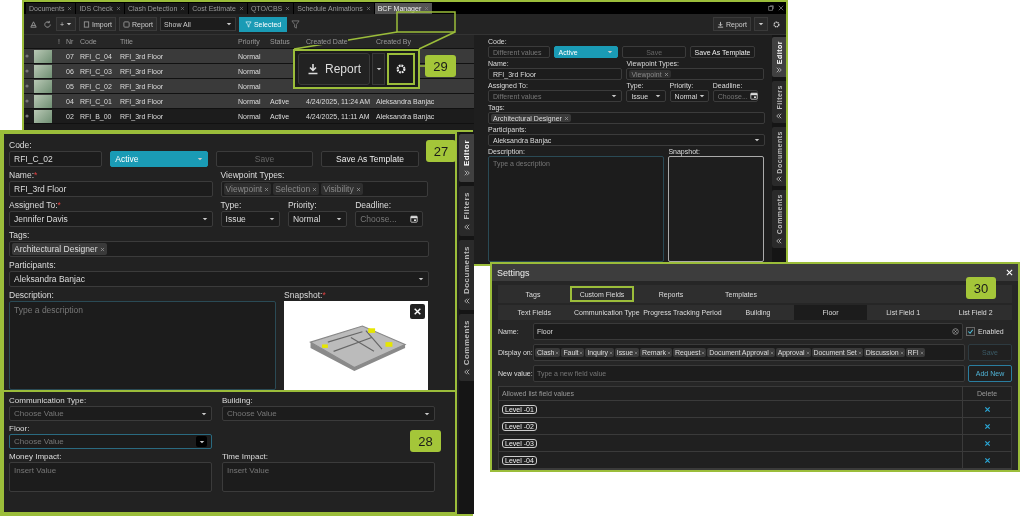 The image size is (1024, 516). What do you see at coordinates (20, 428) in the screenshot?
I see `field-label: Floor:` at bounding box center [20, 428].